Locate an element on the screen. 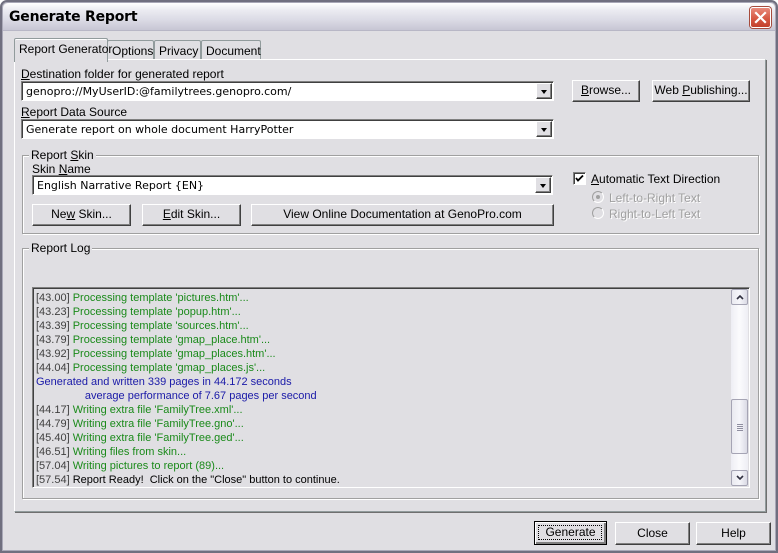 The width and height of the screenshot is (778, 553). tab-options: Options is located at coordinates (130, 50).